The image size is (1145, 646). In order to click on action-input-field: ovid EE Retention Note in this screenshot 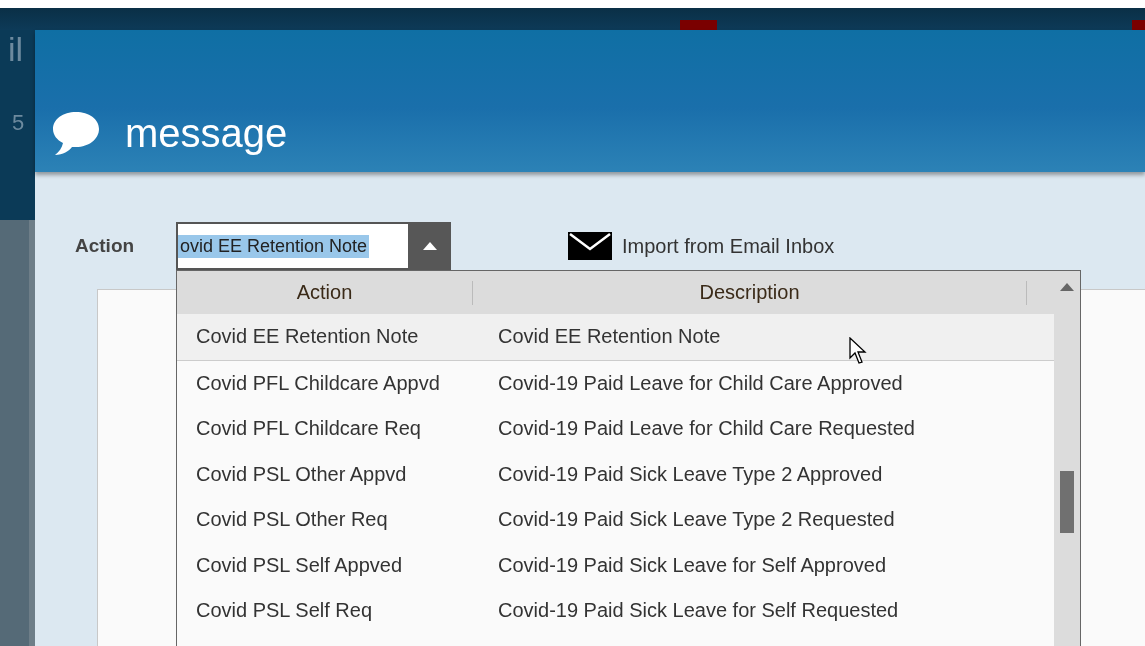, I will do `click(292, 246)`.